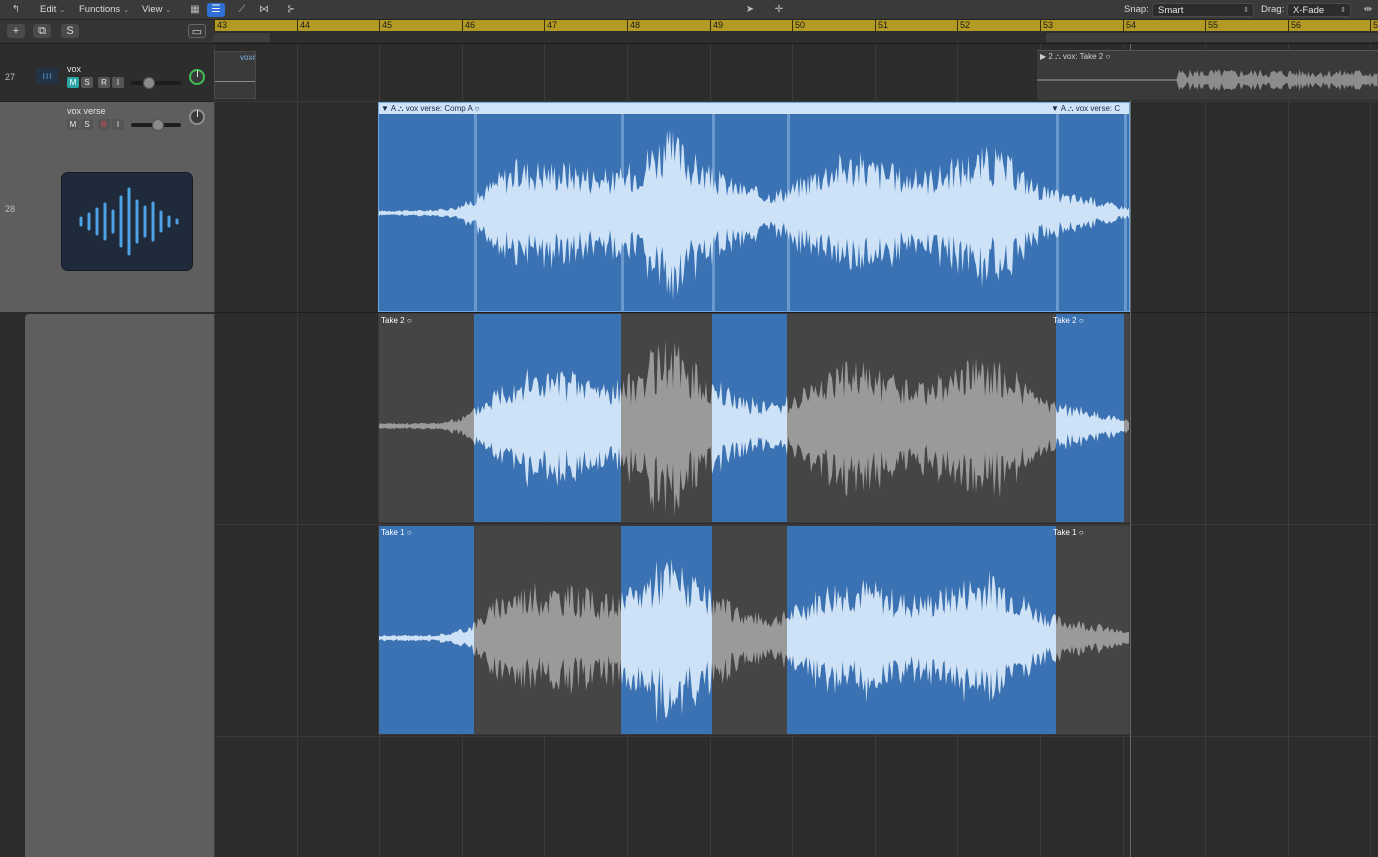 Image resolution: width=1378 pixels, height=857 pixels. Describe the element at coordinates (16, 31) in the screenshot. I see `plus-icon: +` at that location.